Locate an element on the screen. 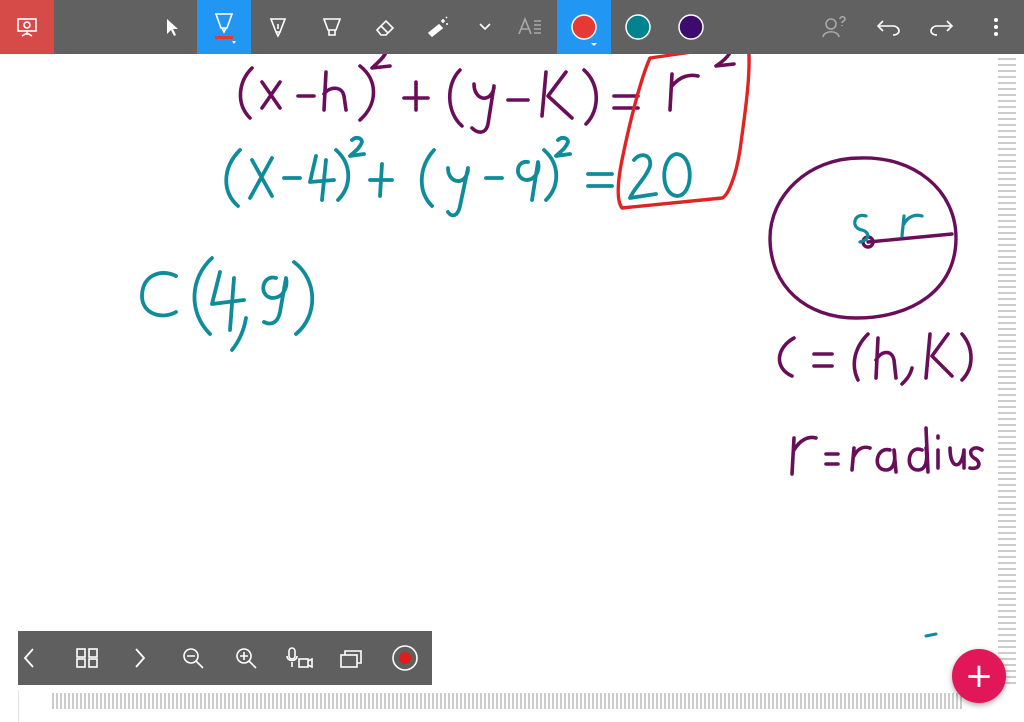 The image size is (1024, 722). color-red-swatch is located at coordinates (584, 27).